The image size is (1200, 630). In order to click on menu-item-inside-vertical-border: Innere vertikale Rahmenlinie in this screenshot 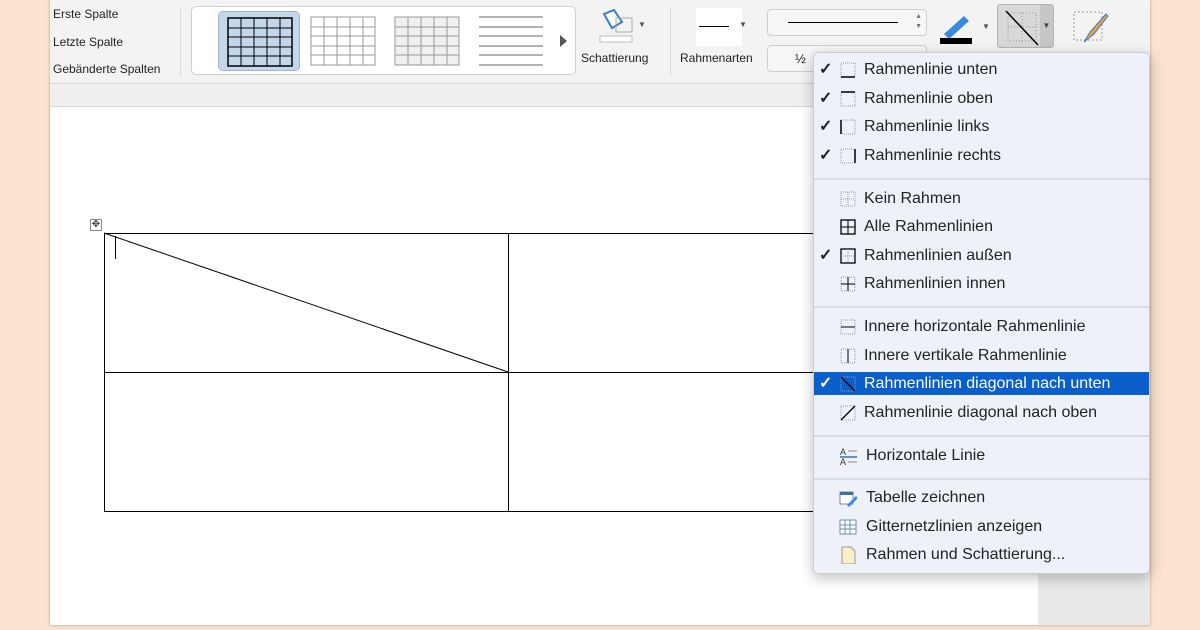, I will do `click(981, 355)`.